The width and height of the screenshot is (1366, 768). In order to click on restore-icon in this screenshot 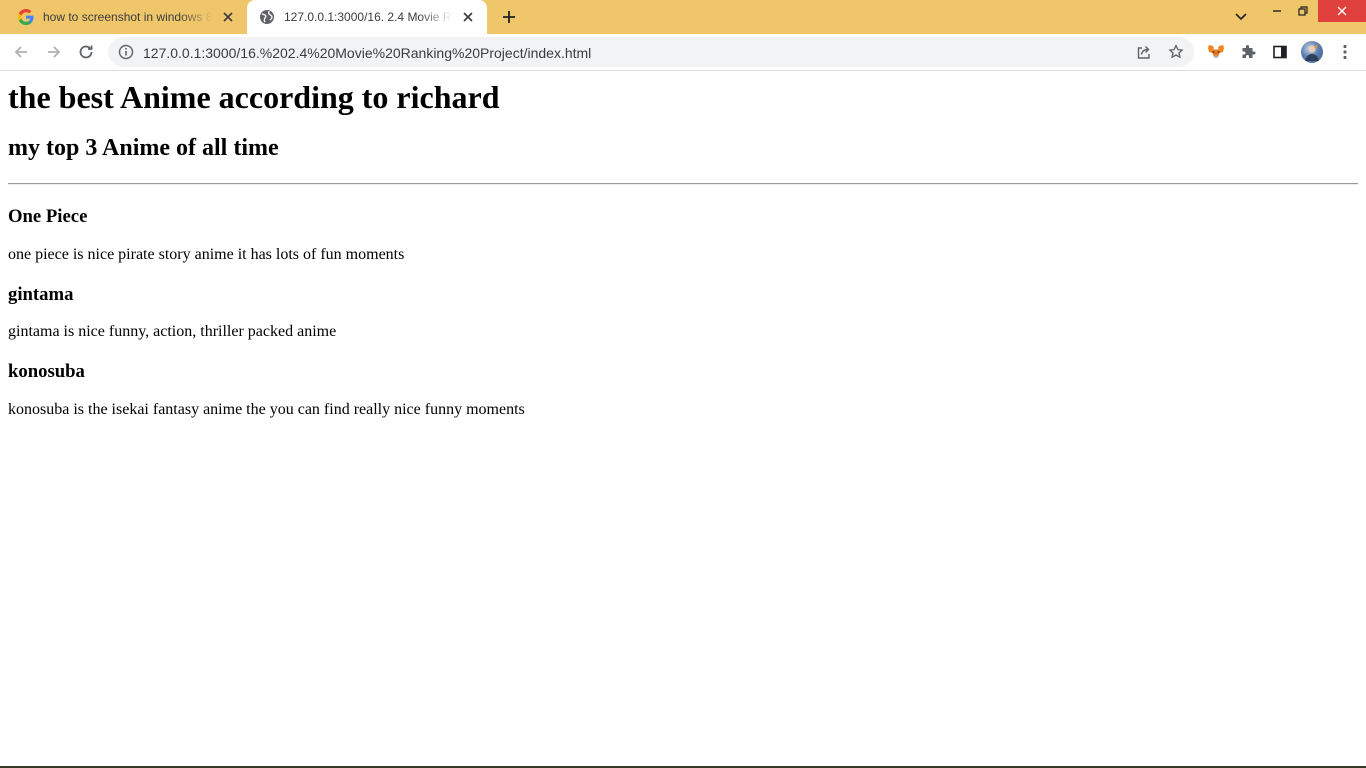, I will do `click(1303, 11)`.